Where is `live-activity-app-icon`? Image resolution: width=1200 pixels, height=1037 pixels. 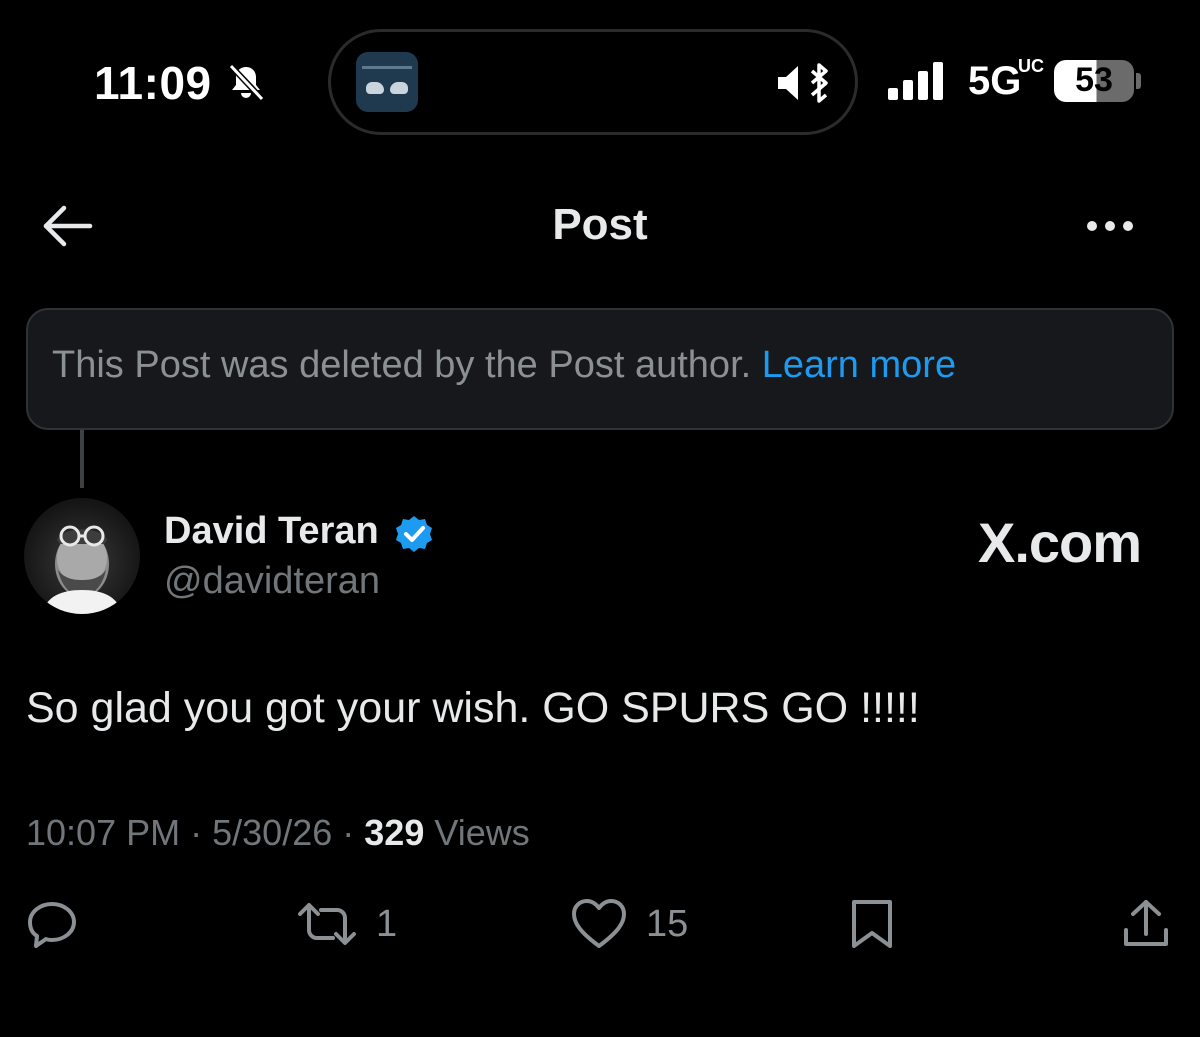
live-activity-app-icon is located at coordinates (387, 82).